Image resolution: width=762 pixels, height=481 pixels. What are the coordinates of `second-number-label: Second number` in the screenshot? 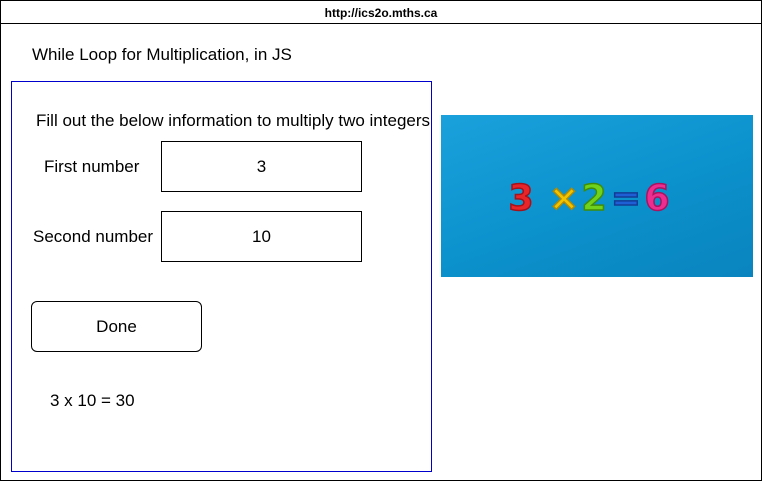 It's located at (93, 236).